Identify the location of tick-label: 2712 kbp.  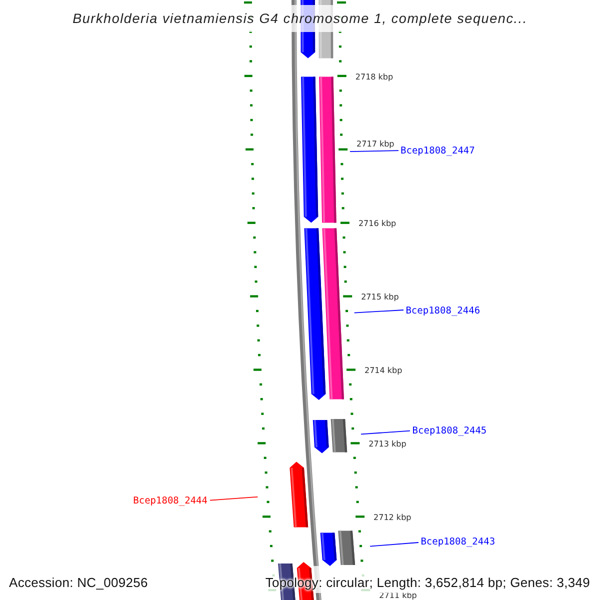
(393, 517).